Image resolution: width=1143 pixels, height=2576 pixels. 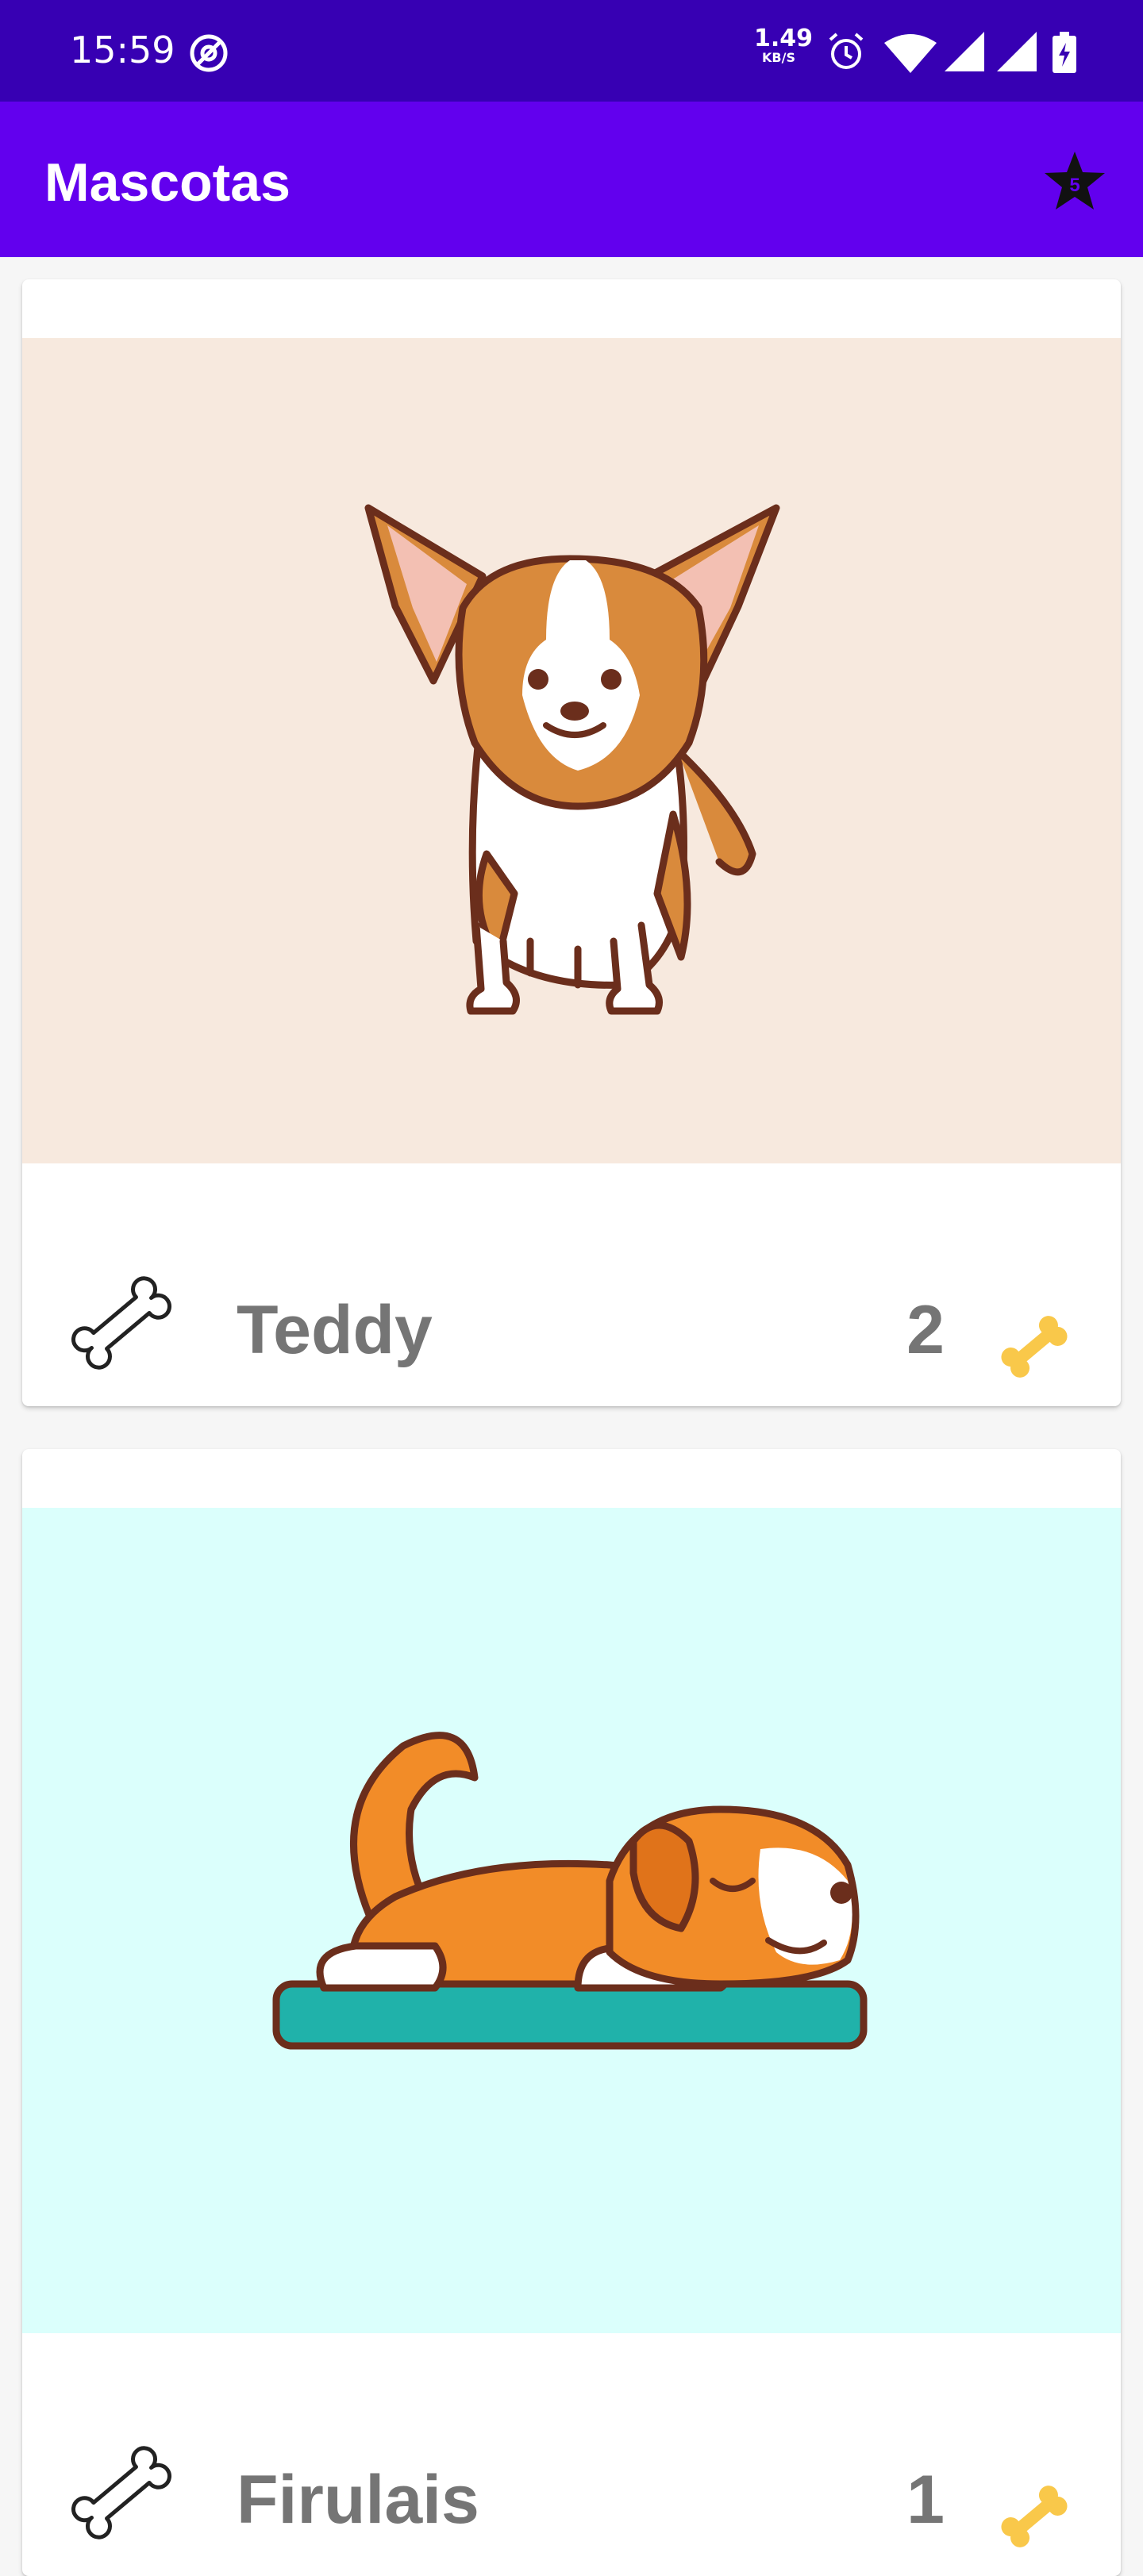 I want to click on pet-name: Teddy, so click(x=335, y=1330).